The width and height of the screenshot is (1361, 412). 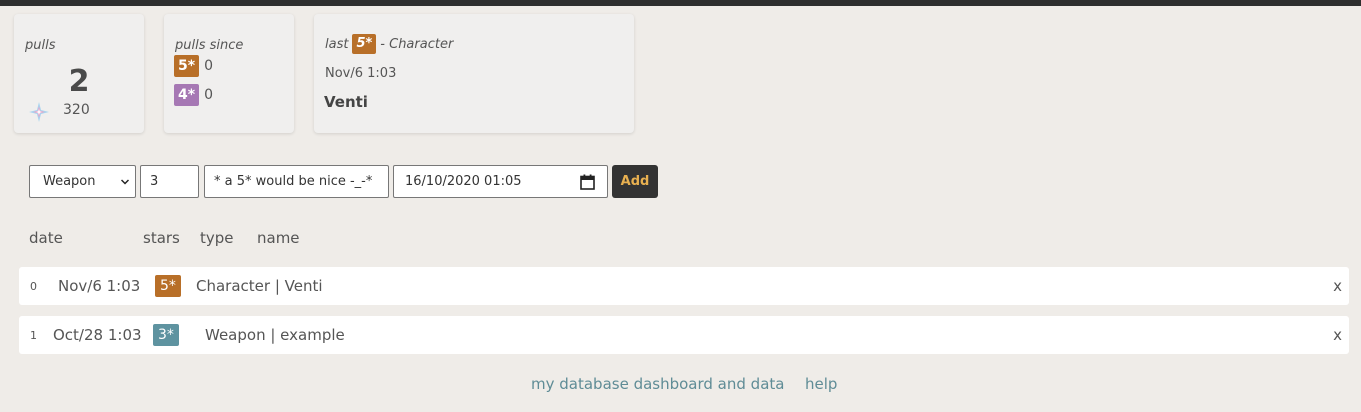 What do you see at coordinates (259, 286) in the screenshot?
I see `row-description: Character | Venti` at bounding box center [259, 286].